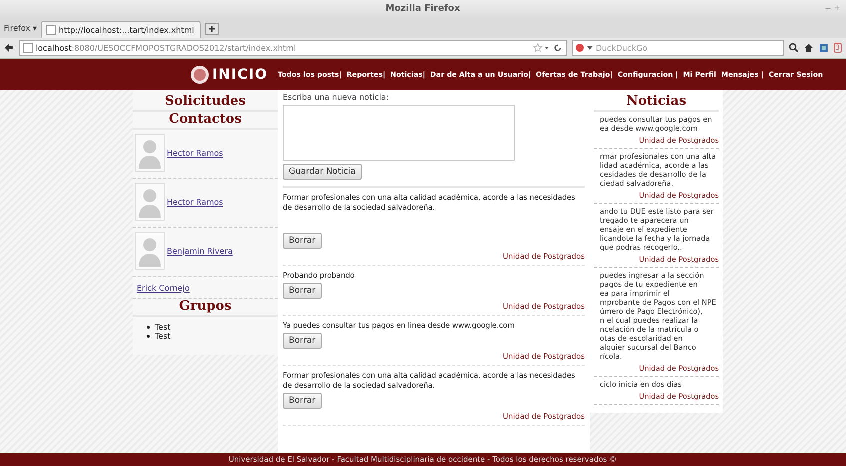 The width and height of the screenshot is (846, 466). What do you see at coordinates (423, 9) in the screenshot?
I see `window-title: Mozilla Firefox` at bounding box center [423, 9].